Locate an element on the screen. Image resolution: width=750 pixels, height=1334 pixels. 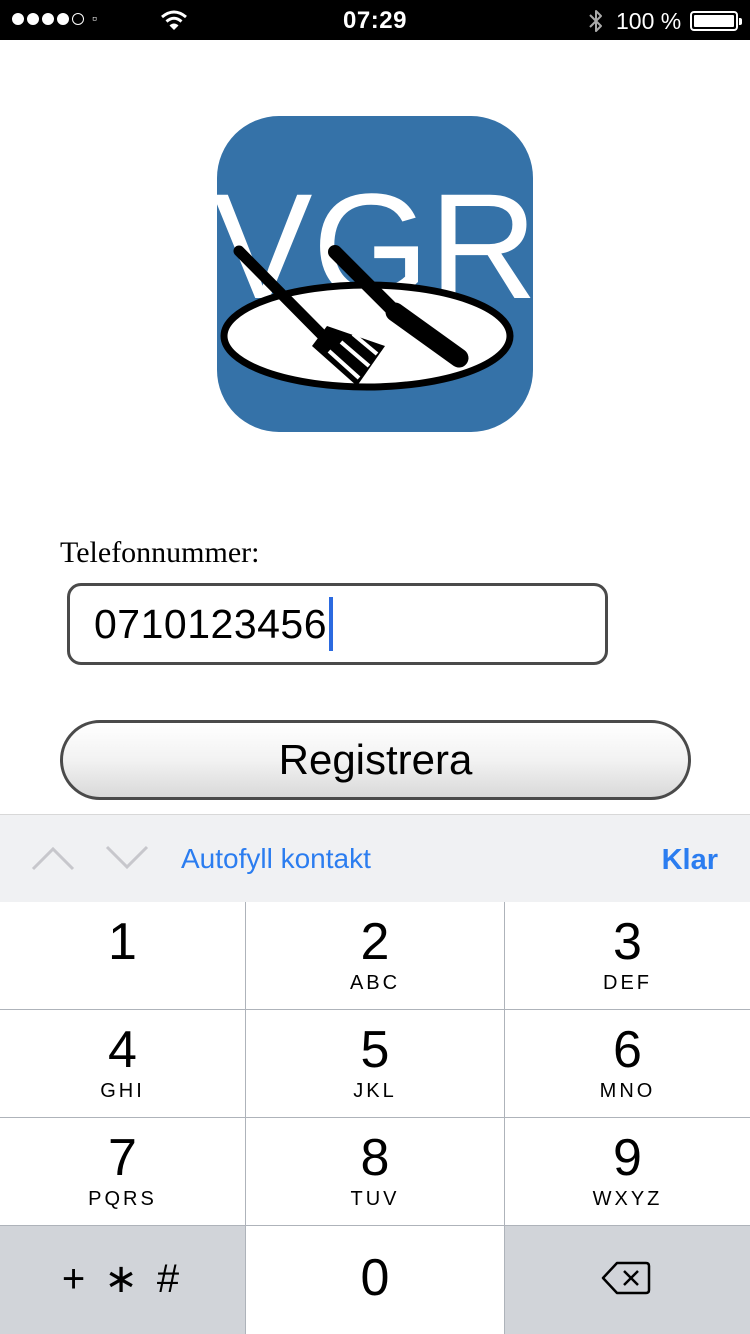
key-delete is located at coordinates (627, 1280).